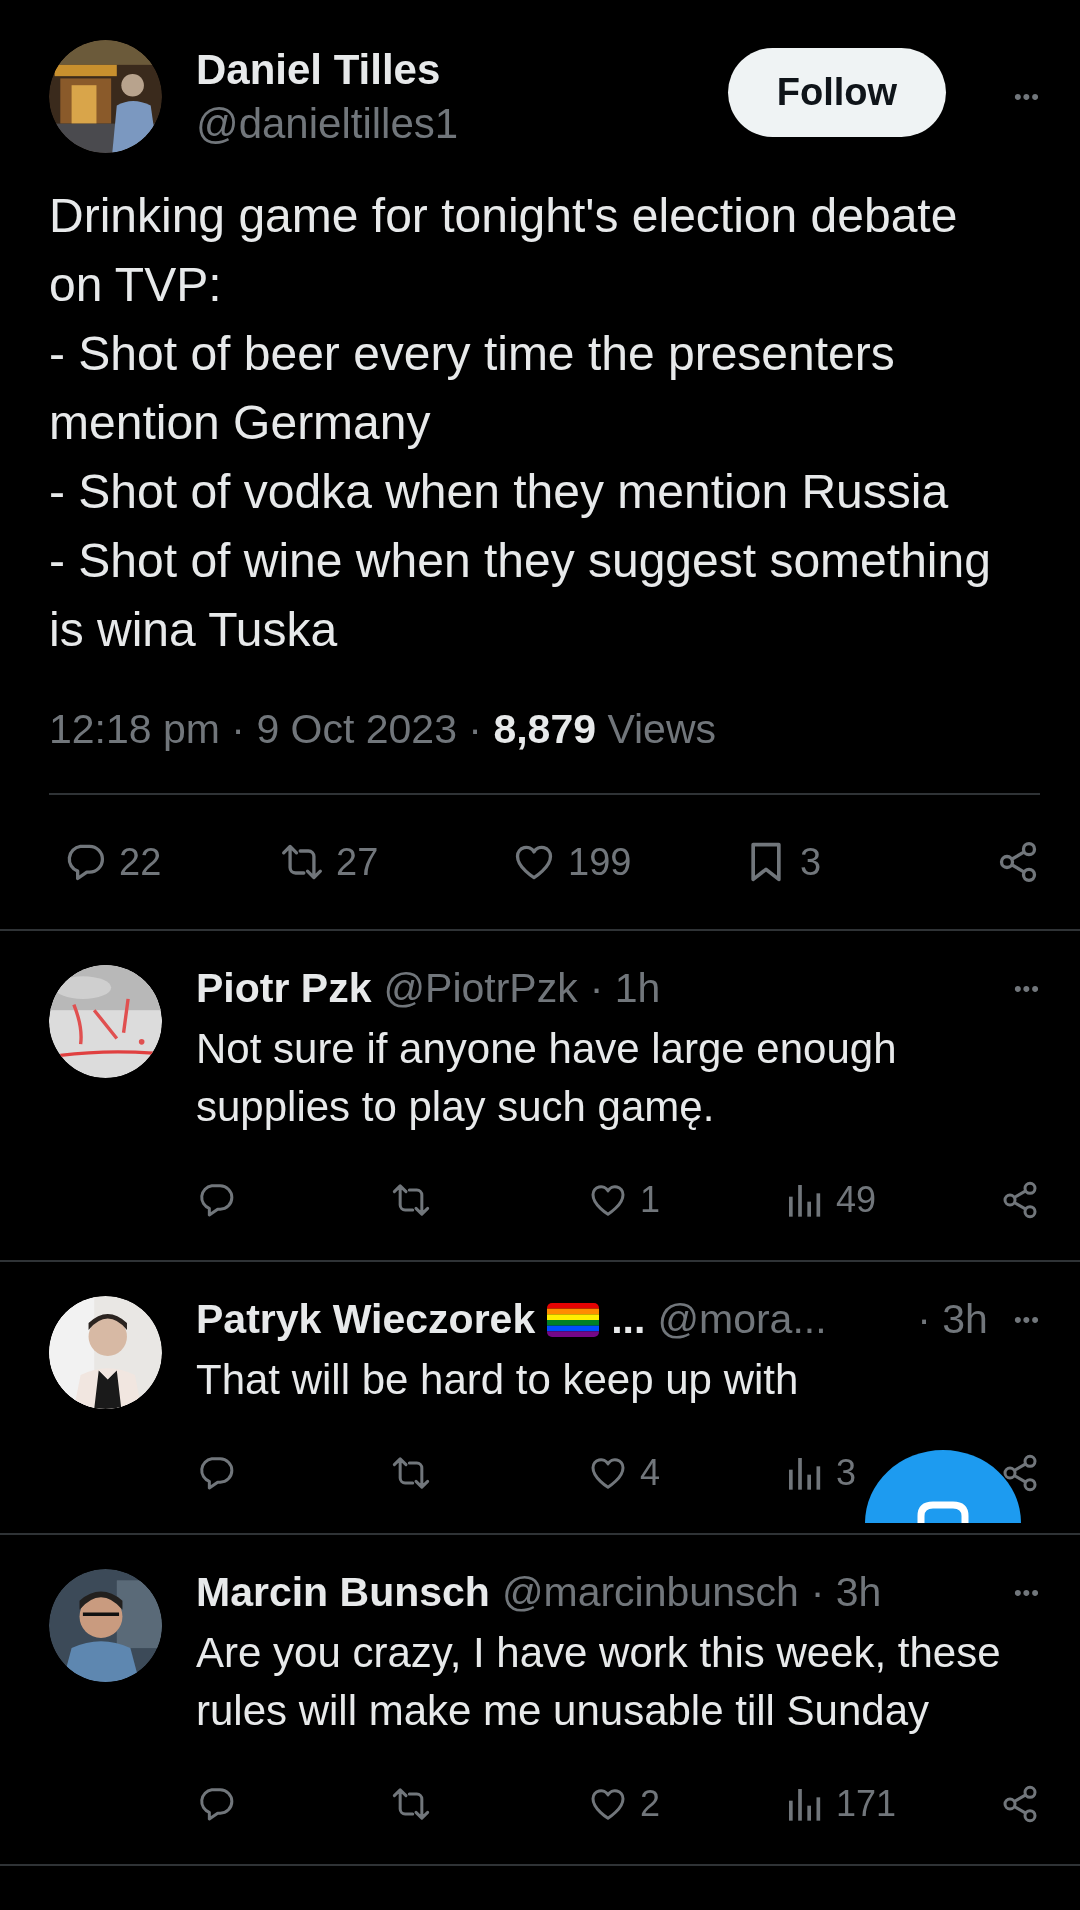  Describe the element at coordinates (811, 862) in the screenshot. I see `bookmark-count: 3` at that location.